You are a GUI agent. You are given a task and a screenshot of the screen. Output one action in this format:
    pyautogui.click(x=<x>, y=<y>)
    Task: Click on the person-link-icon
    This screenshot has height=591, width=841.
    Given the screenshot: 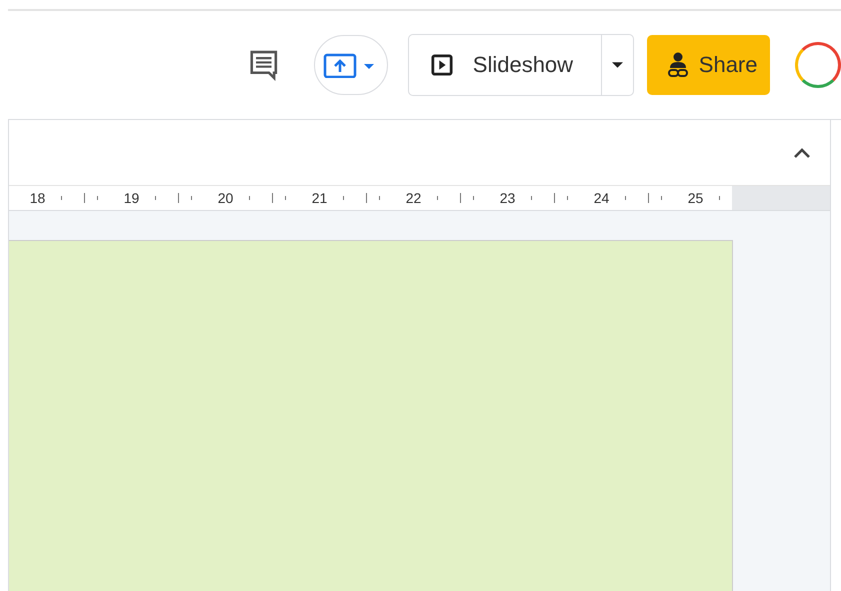 What is the action you would take?
    pyautogui.click(x=677, y=65)
    